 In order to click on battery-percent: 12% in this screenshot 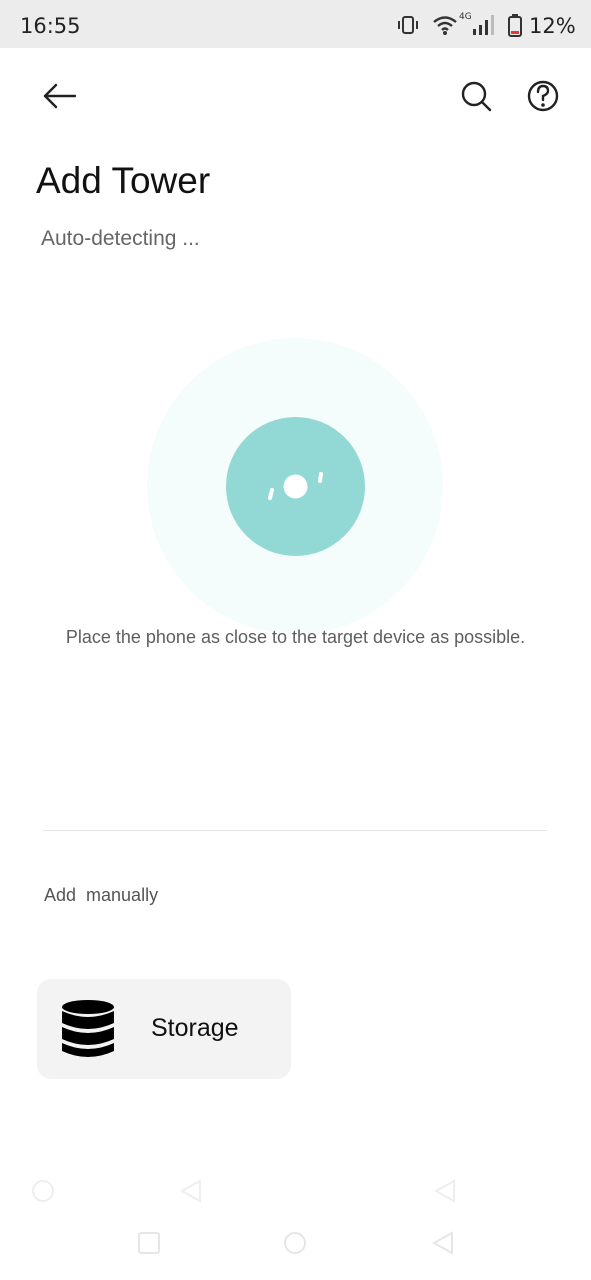, I will do `click(552, 26)`.